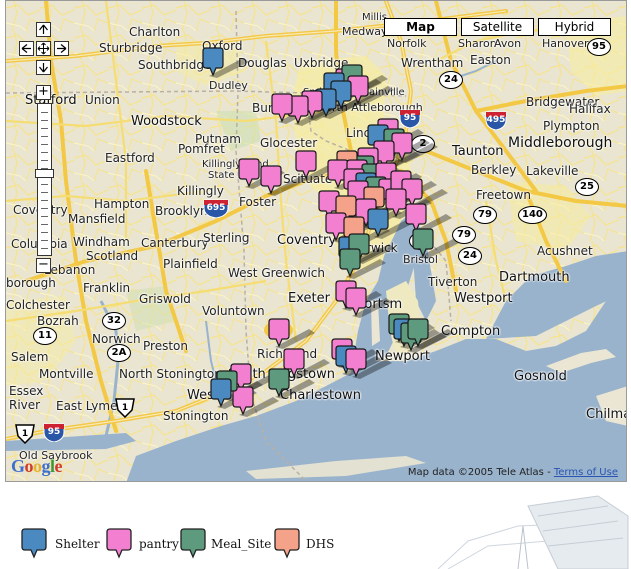 This screenshot has width=631, height=569. I want to click on legend-label-pantry: pantry, so click(159, 544).